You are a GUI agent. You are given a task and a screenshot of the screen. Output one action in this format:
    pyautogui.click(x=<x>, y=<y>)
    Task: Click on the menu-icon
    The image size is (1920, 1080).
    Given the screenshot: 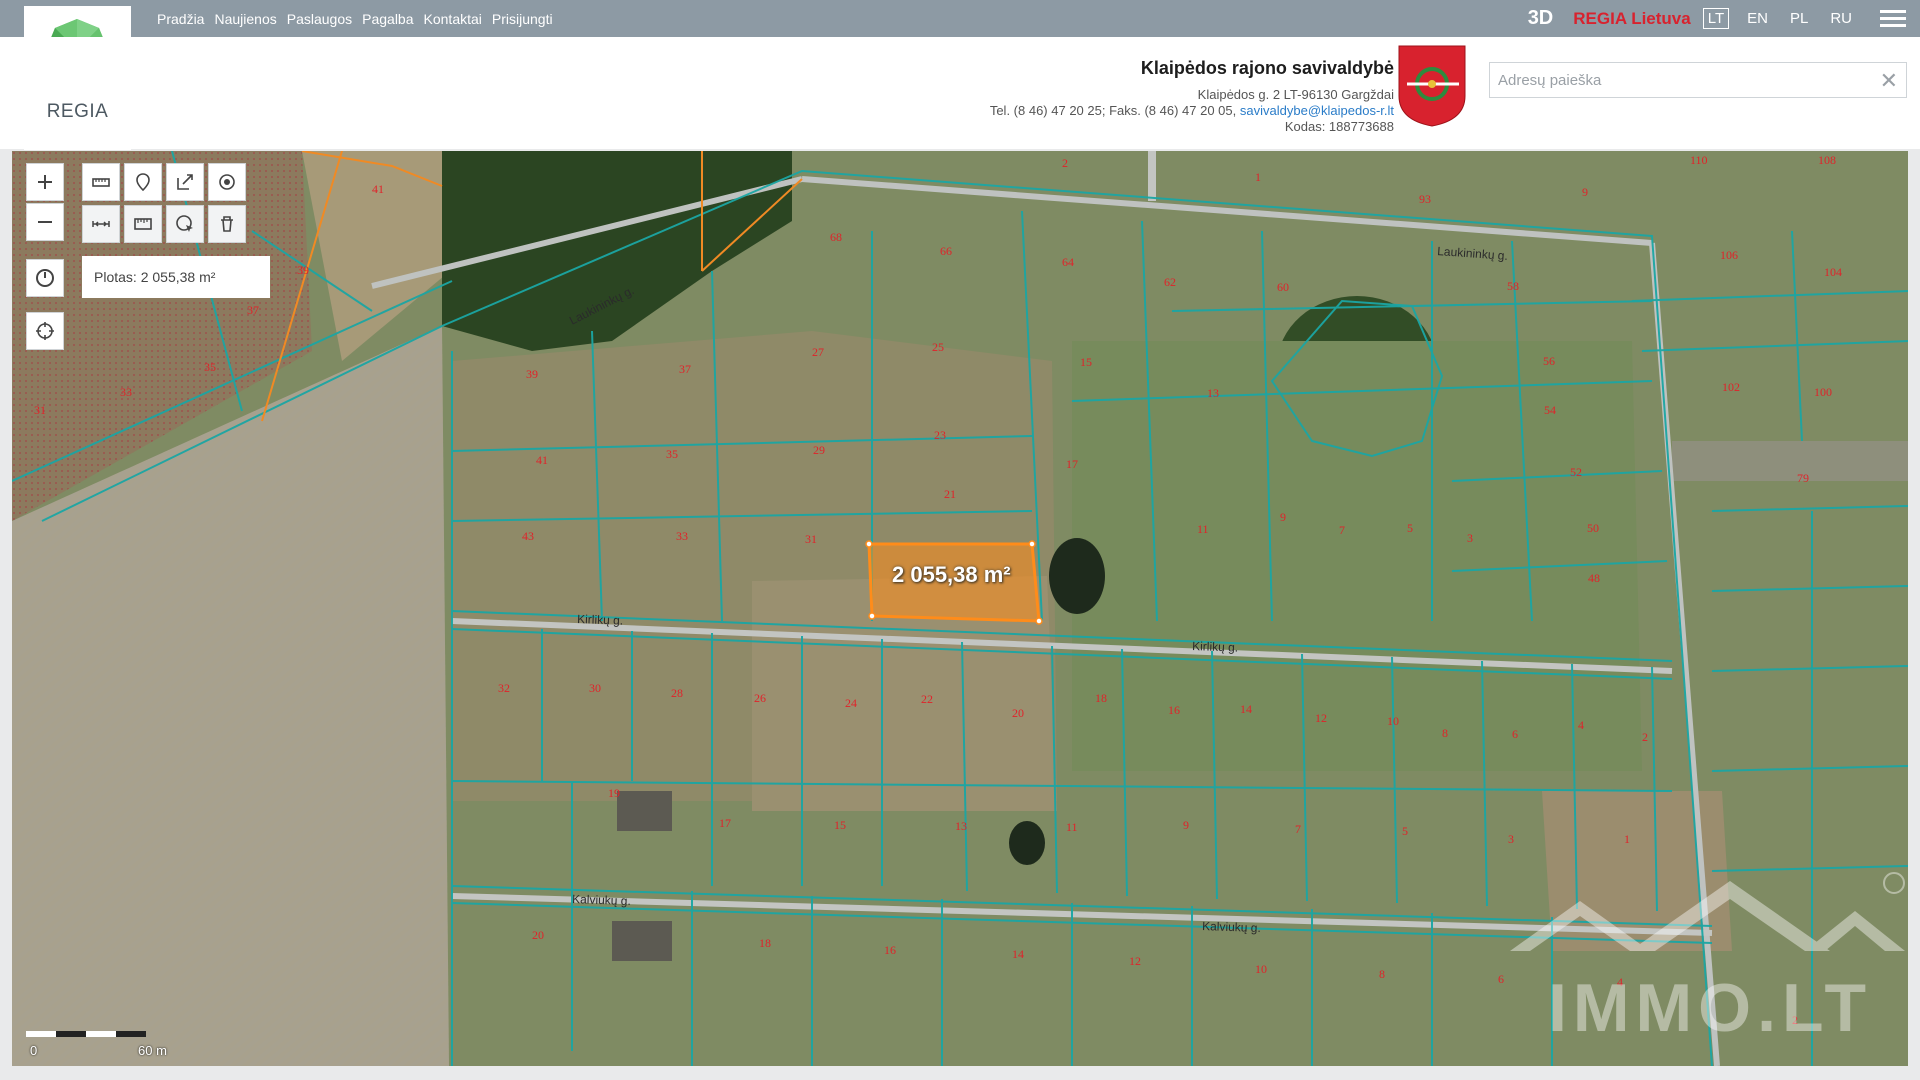 What is the action you would take?
    pyautogui.click(x=1893, y=18)
    